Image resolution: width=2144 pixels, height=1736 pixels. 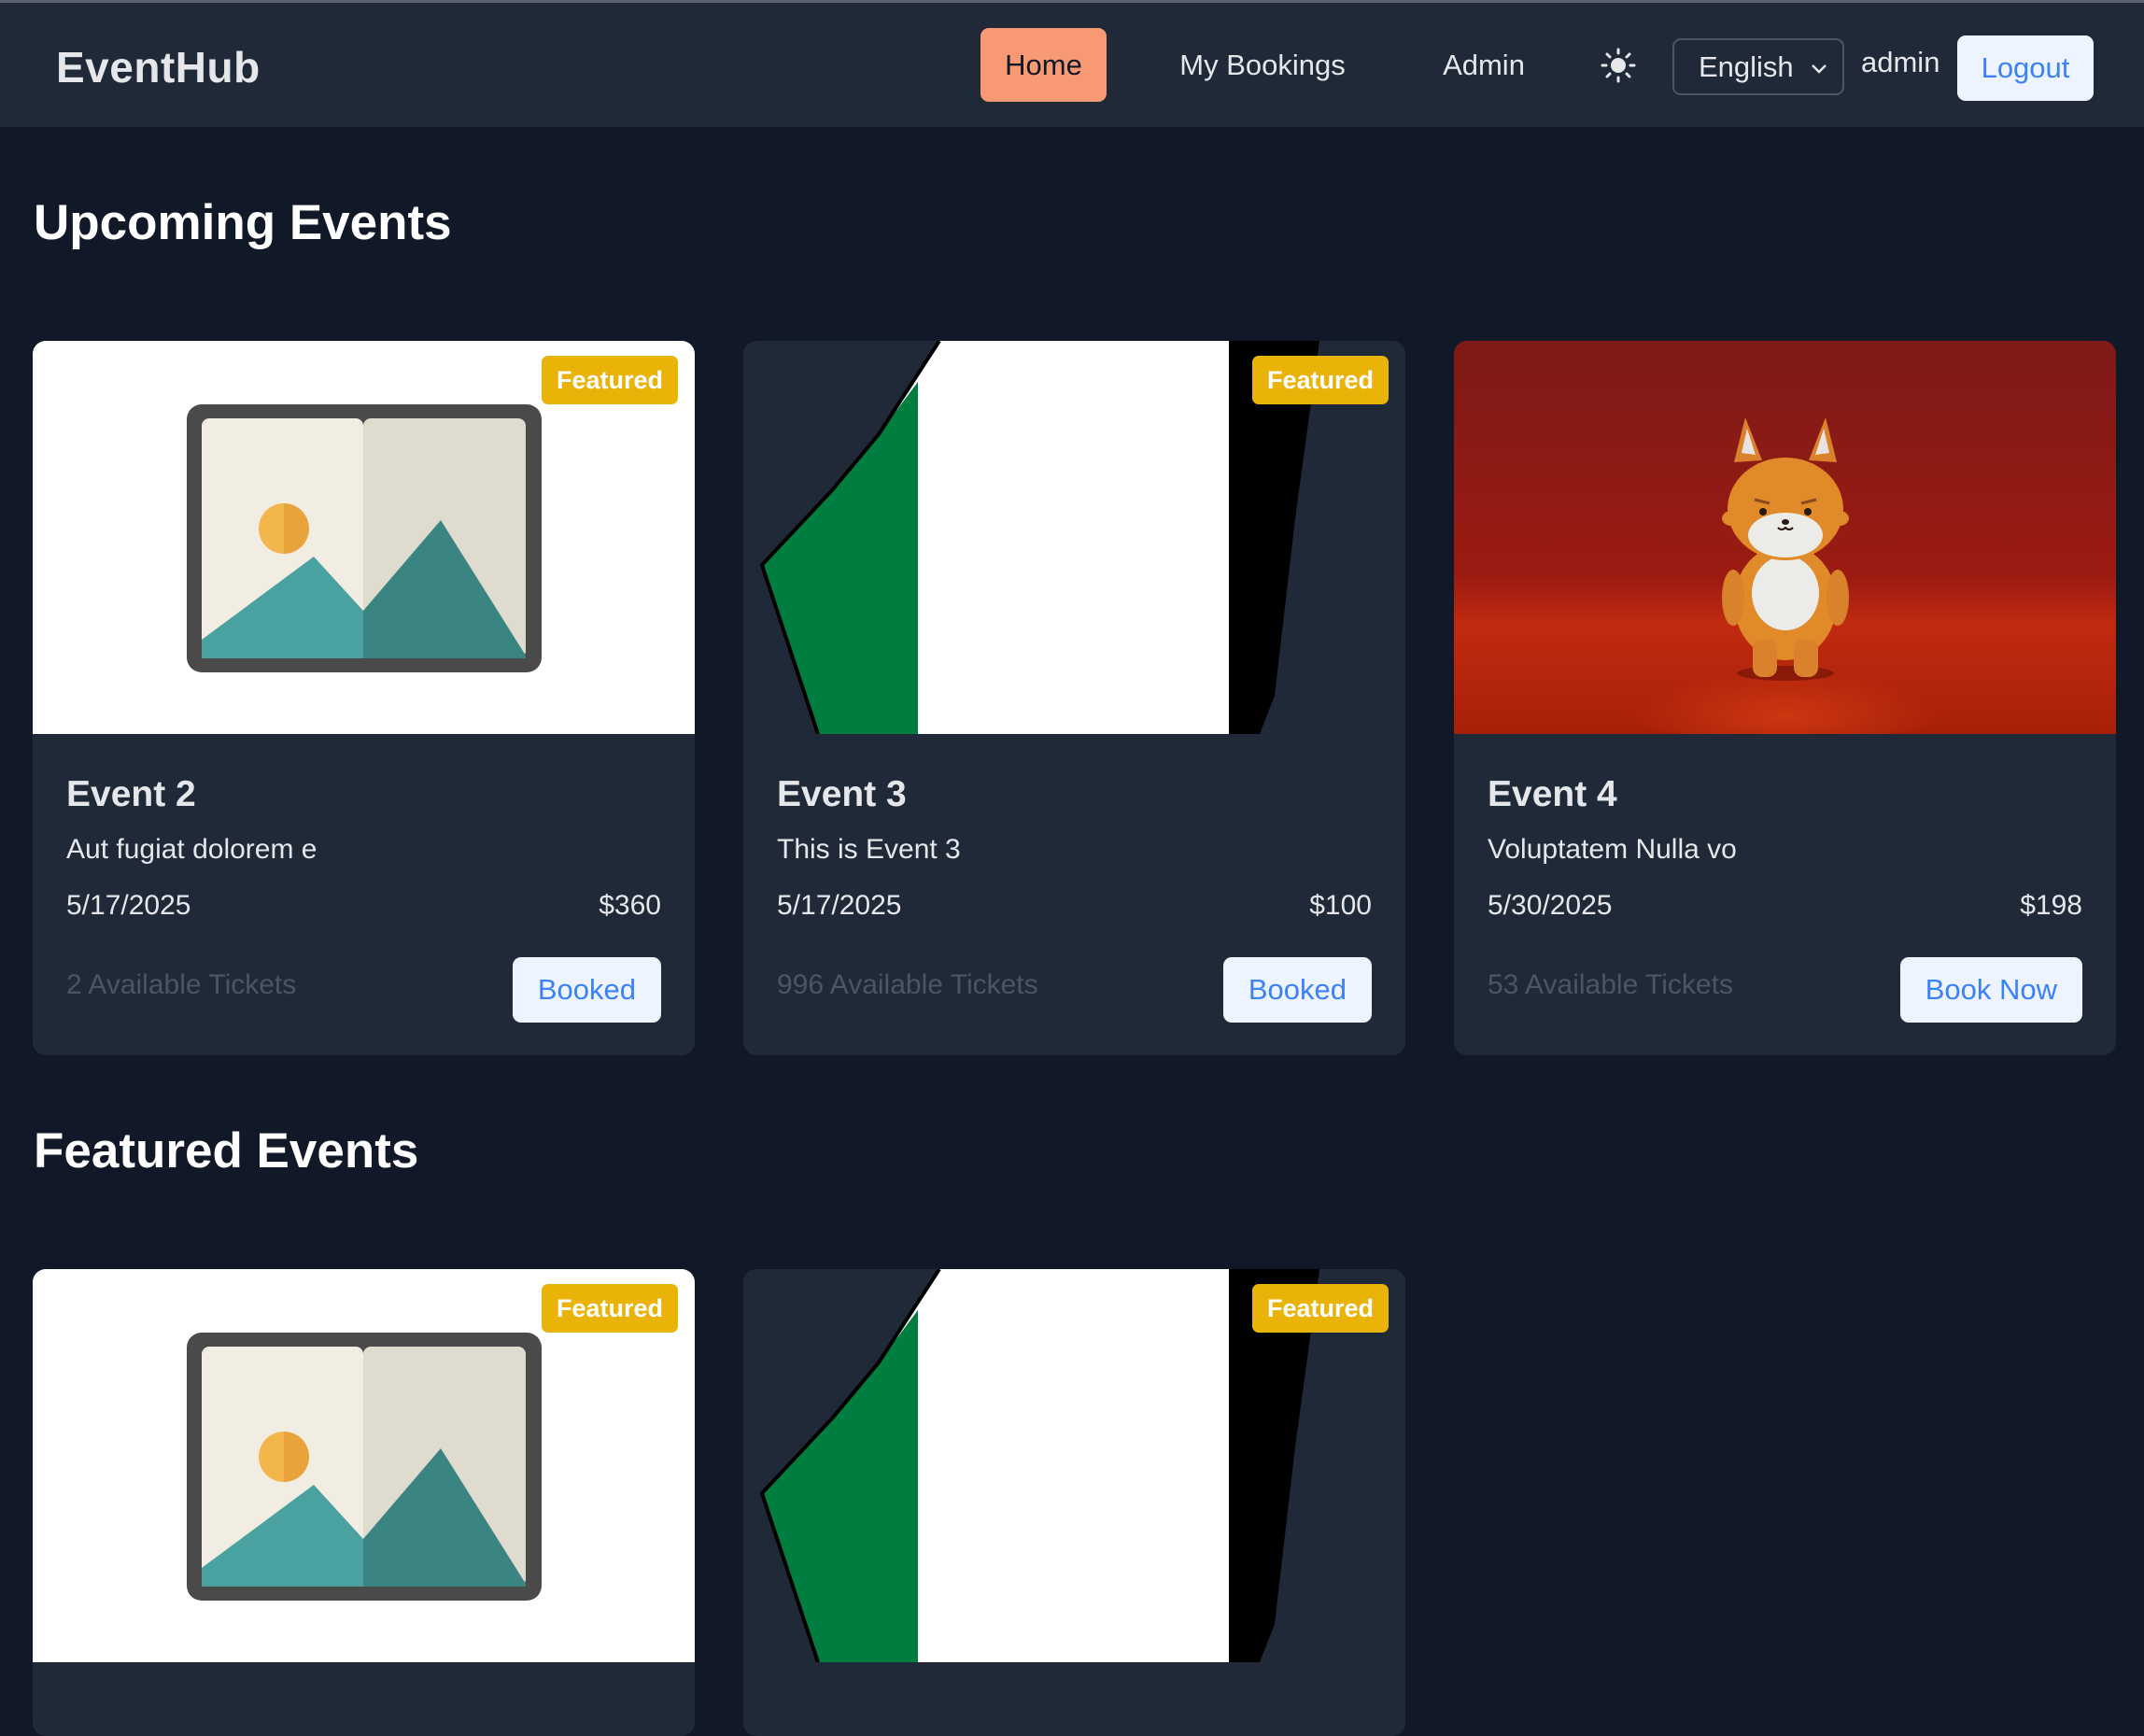 What do you see at coordinates (1819, 69) in the screenshot?
I see `chevron-down-icon` at bounding box center [1819, 69].